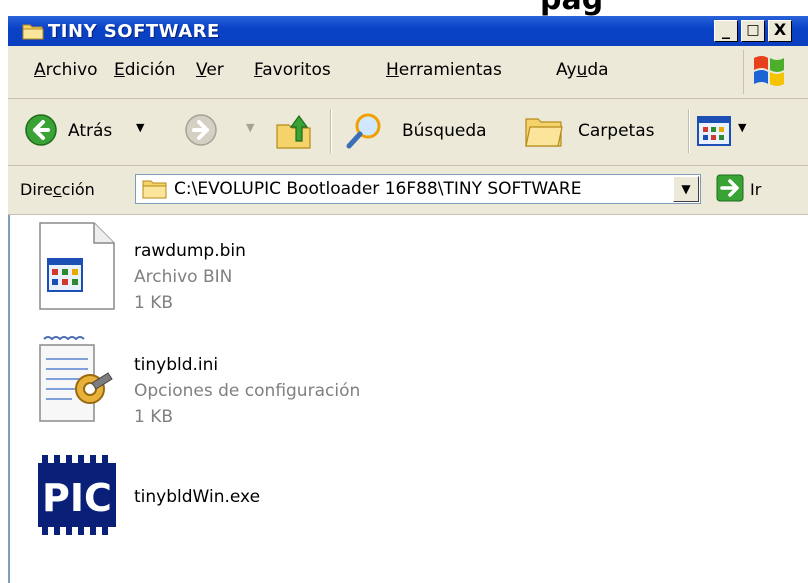 The height and width of the screenshot is (583, 808). Describe the element at coordinates (176, 365) in the screenshot. I see `file-name: tinybld.ini` at that location.